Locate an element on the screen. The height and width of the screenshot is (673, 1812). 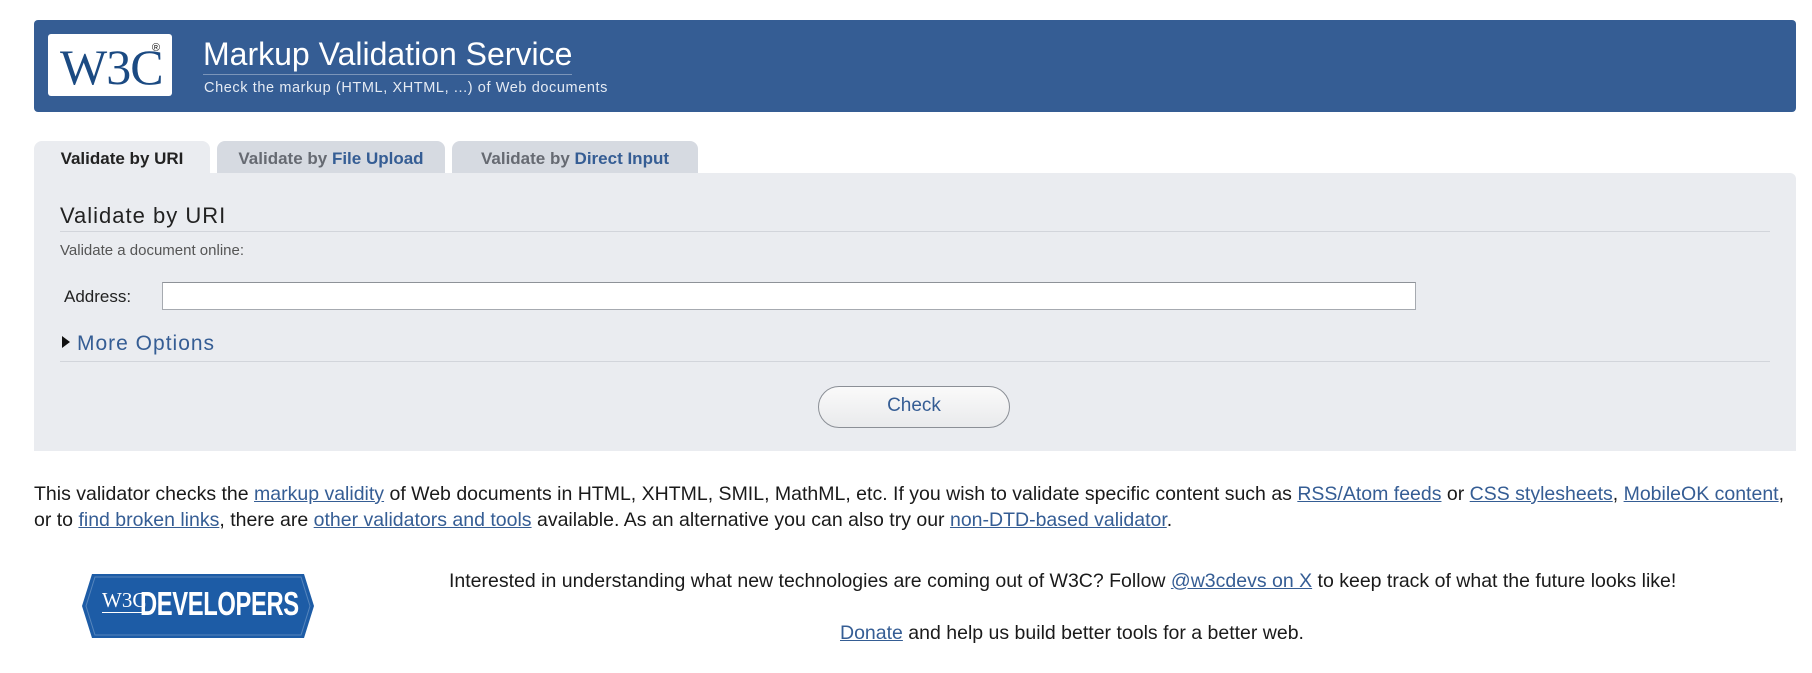
tab-label-highlight: Direct Input is located at coordinates (621, 158).